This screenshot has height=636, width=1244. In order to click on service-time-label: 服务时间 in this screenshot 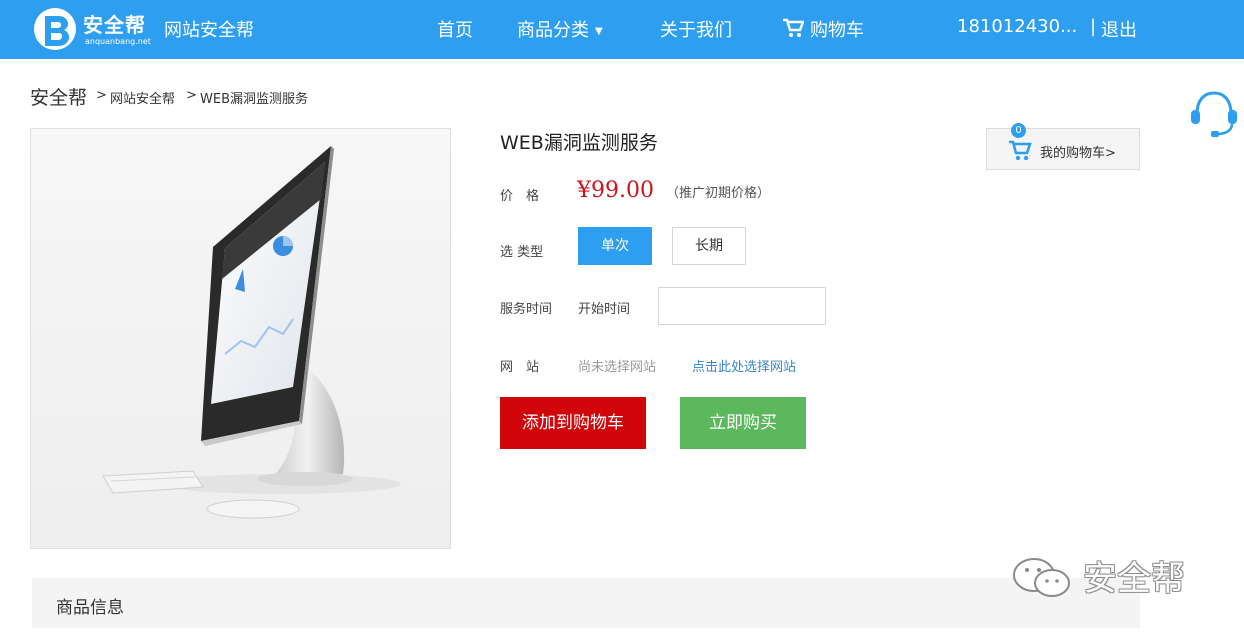, I will do `click(526, 309)`.